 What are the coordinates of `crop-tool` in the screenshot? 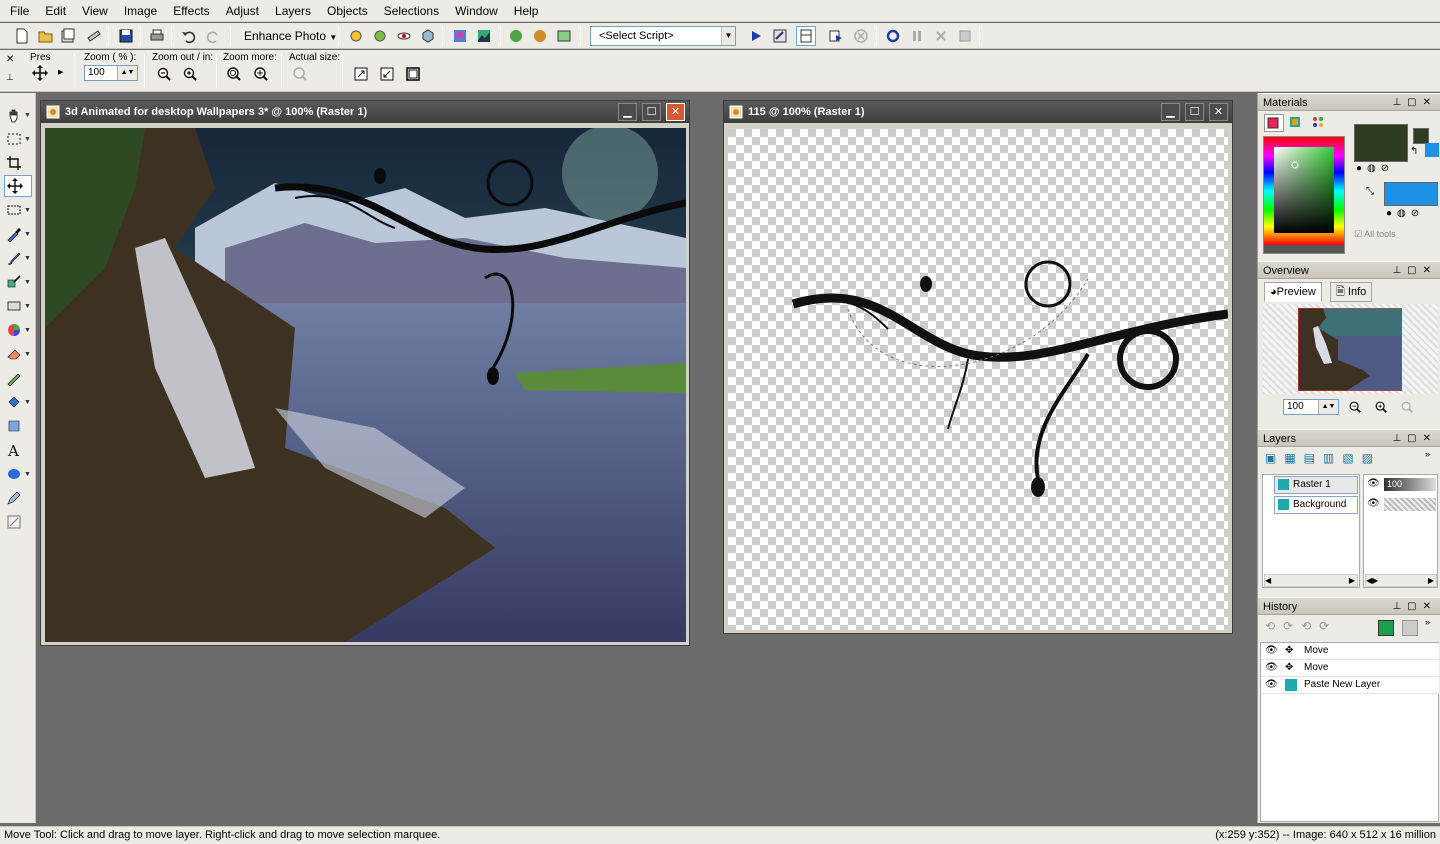 It's located at (18, 163).